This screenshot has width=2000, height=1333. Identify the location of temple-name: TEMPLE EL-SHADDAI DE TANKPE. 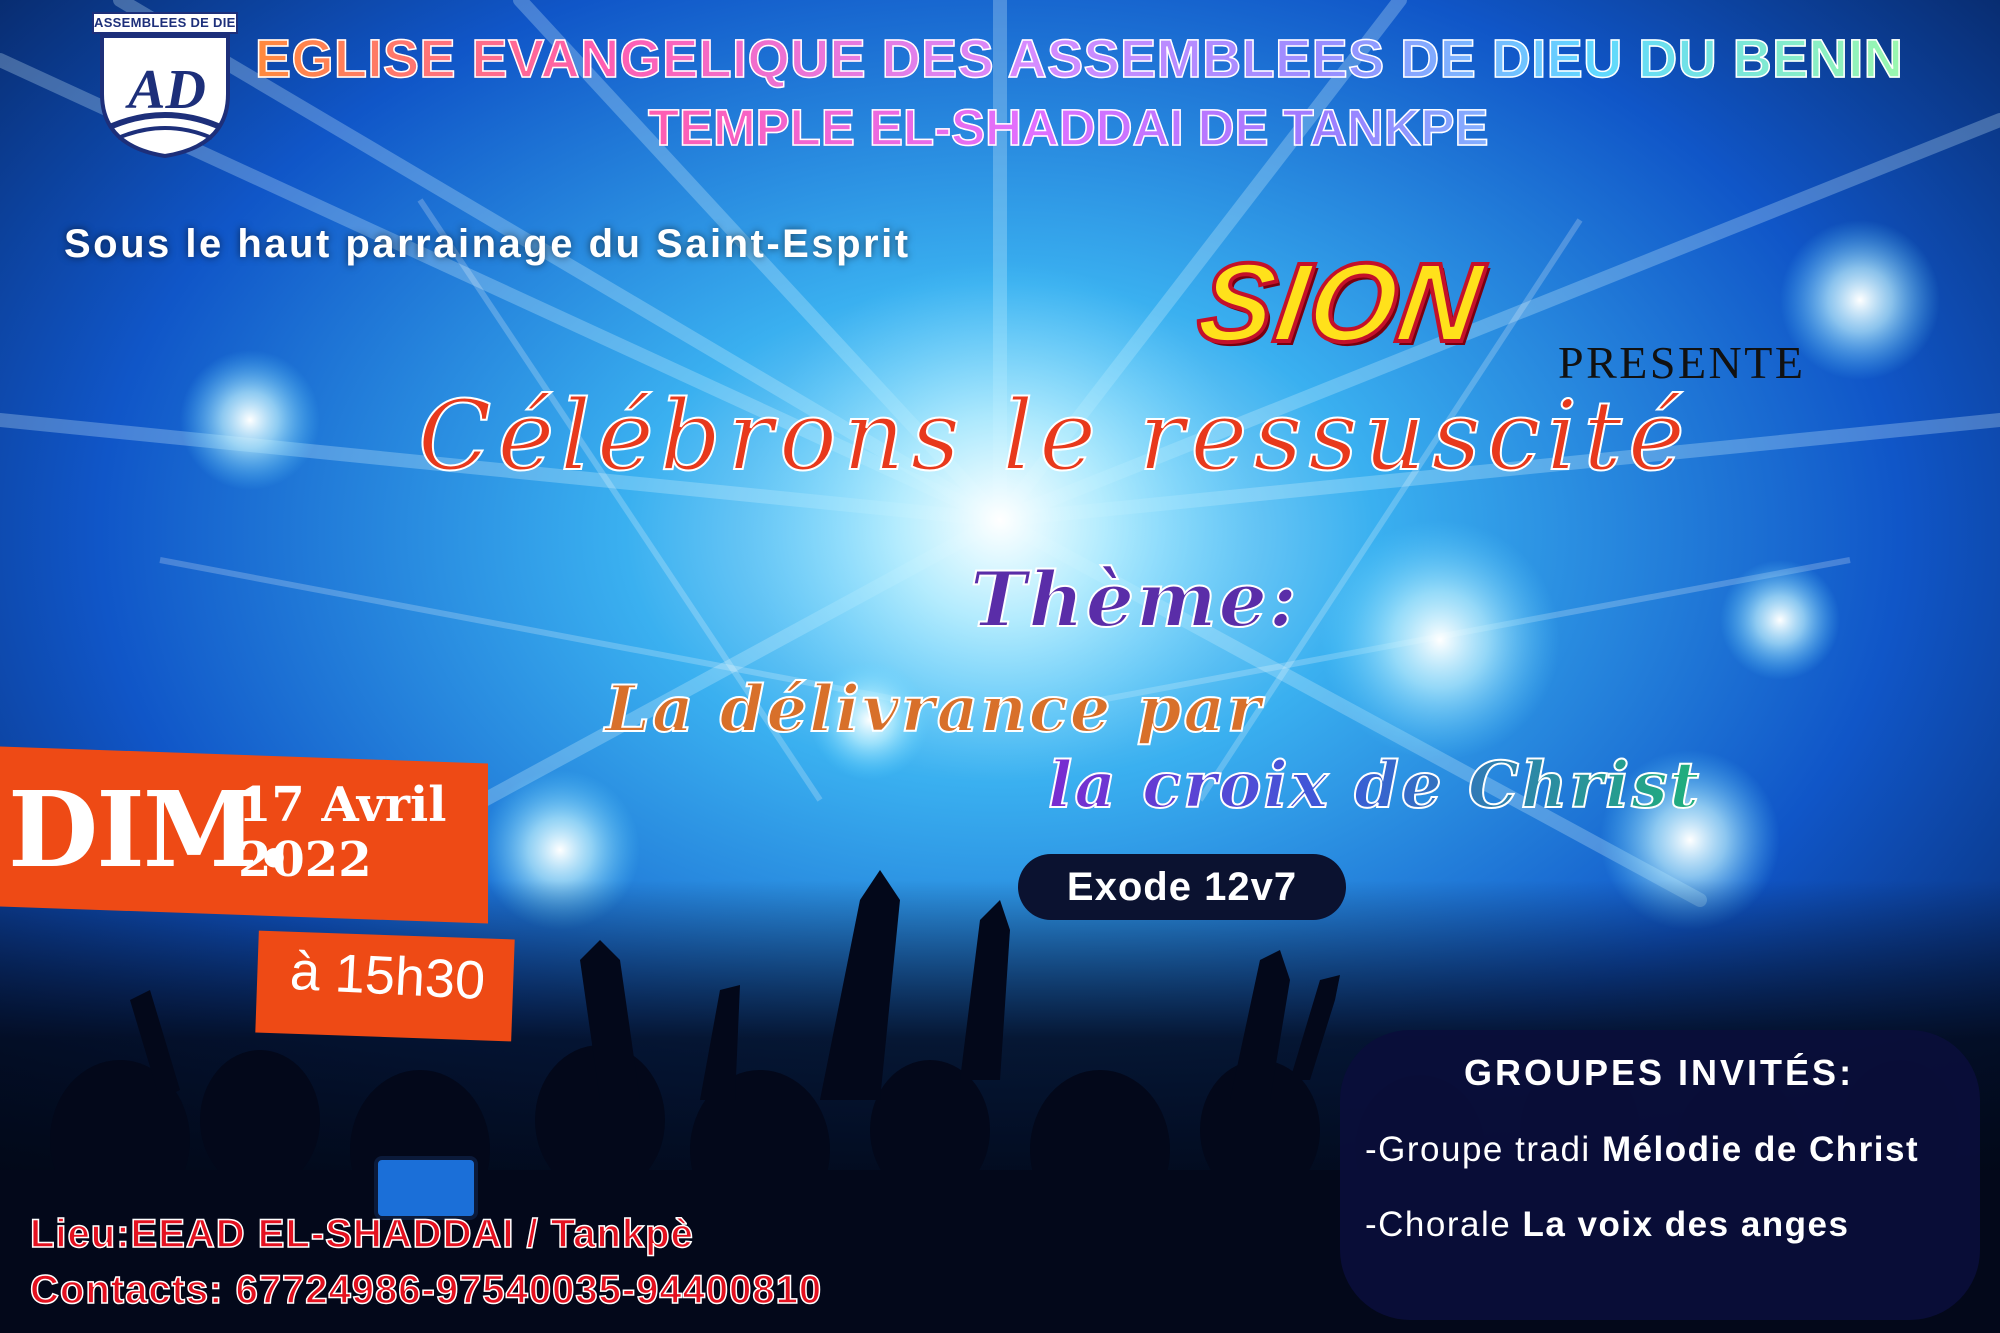
(1127, 127).